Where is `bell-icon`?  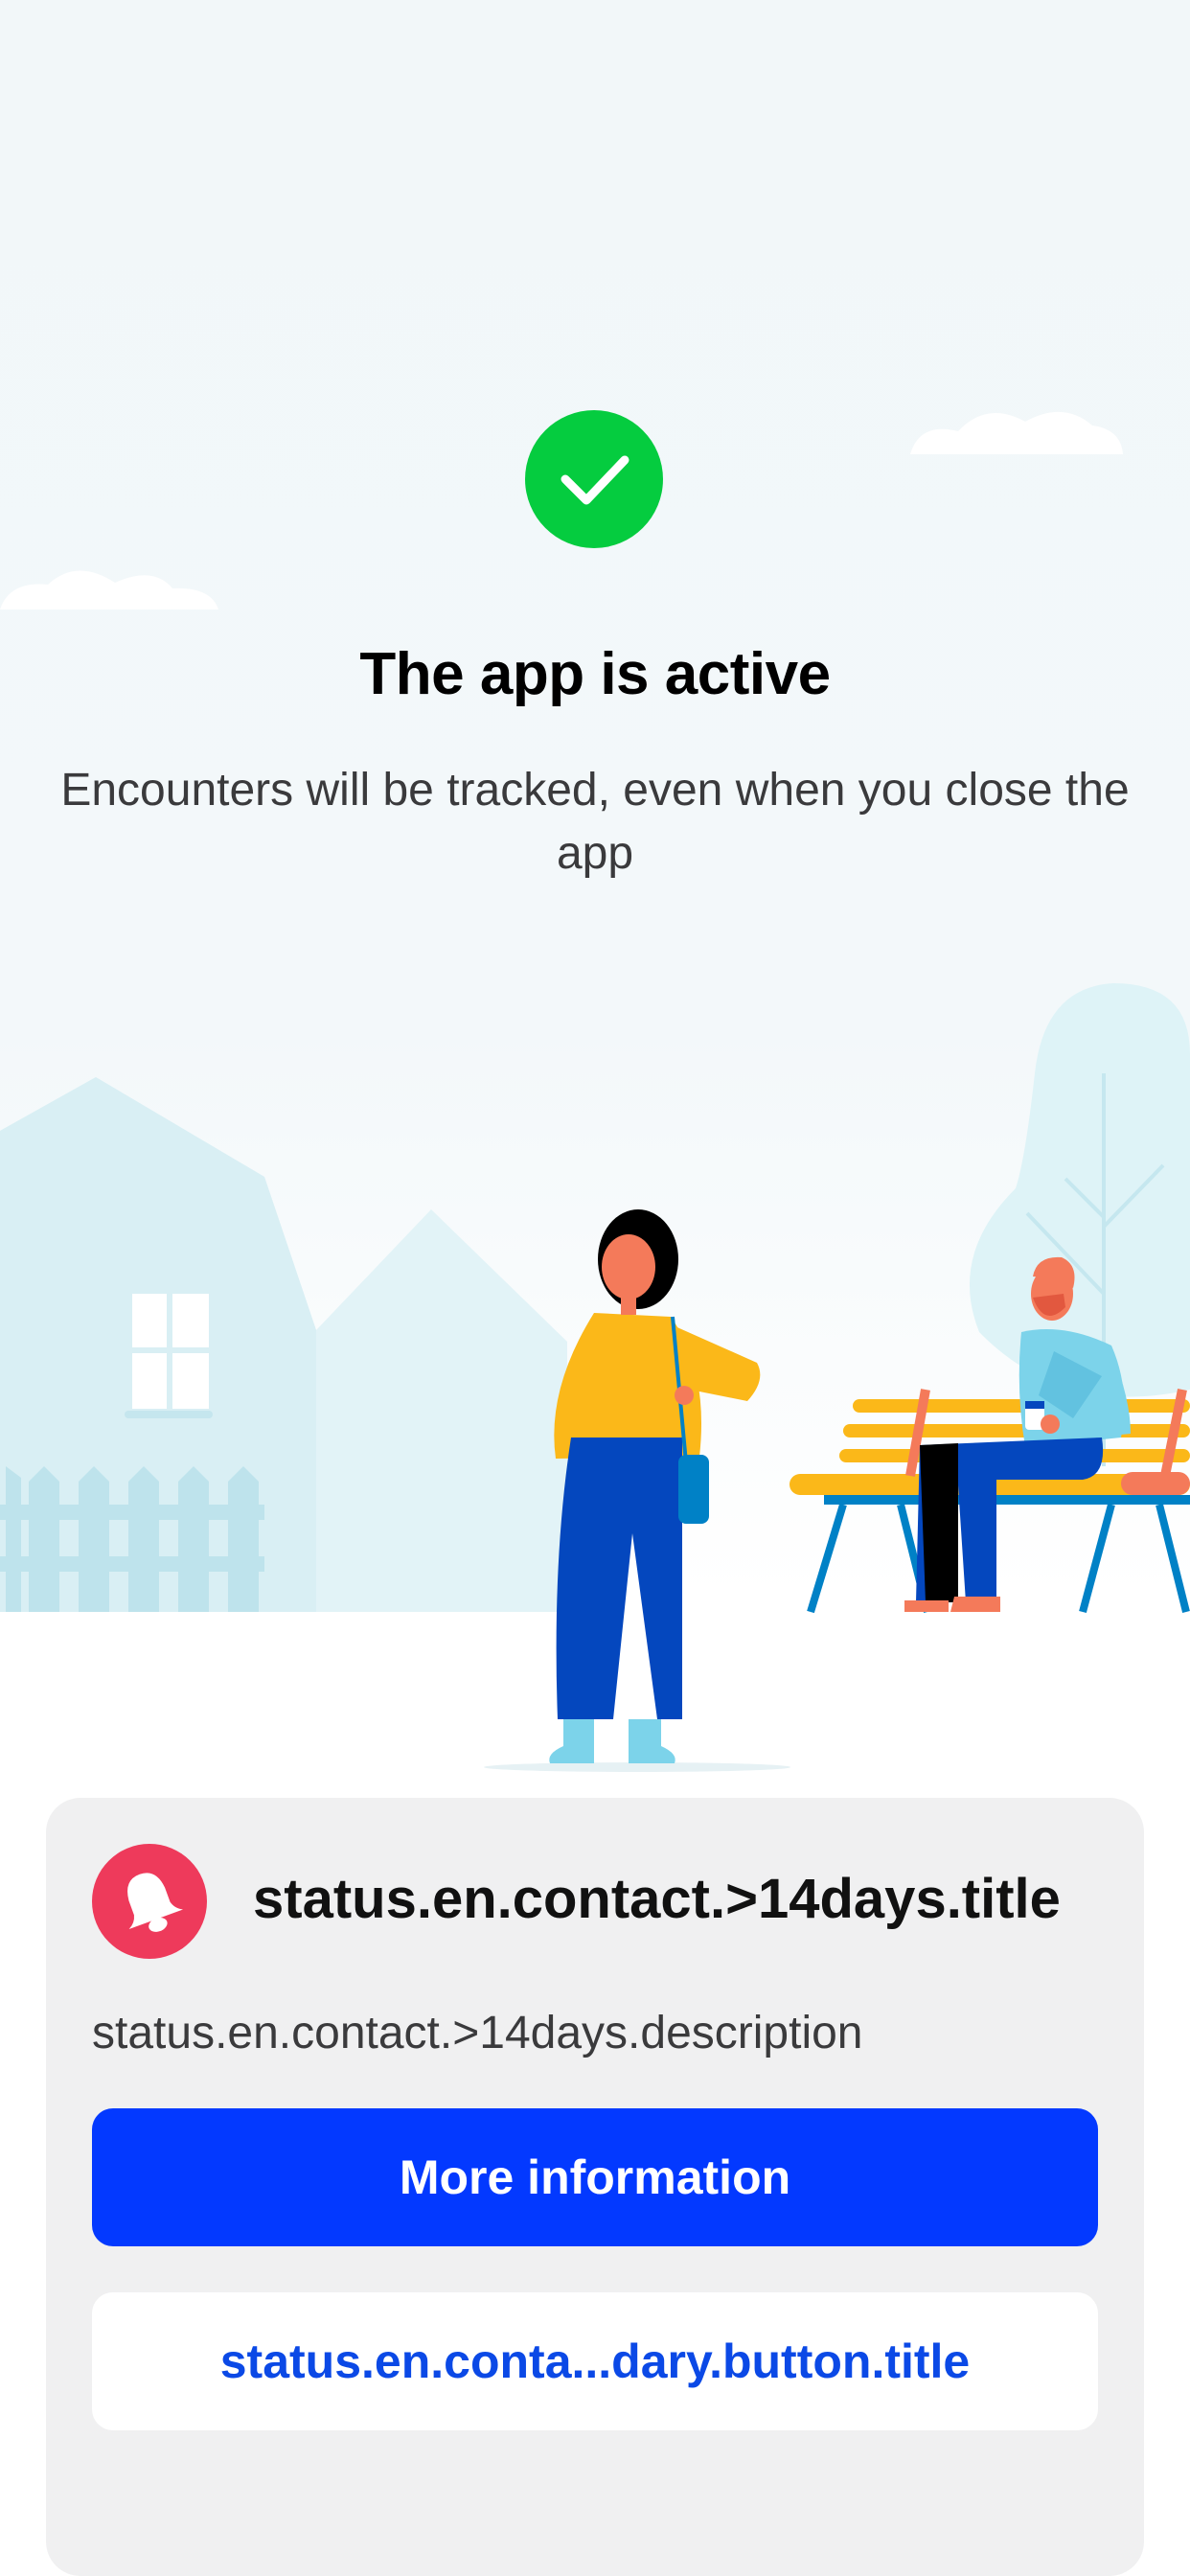
bell-icon is located at coordinates (155, 1902).